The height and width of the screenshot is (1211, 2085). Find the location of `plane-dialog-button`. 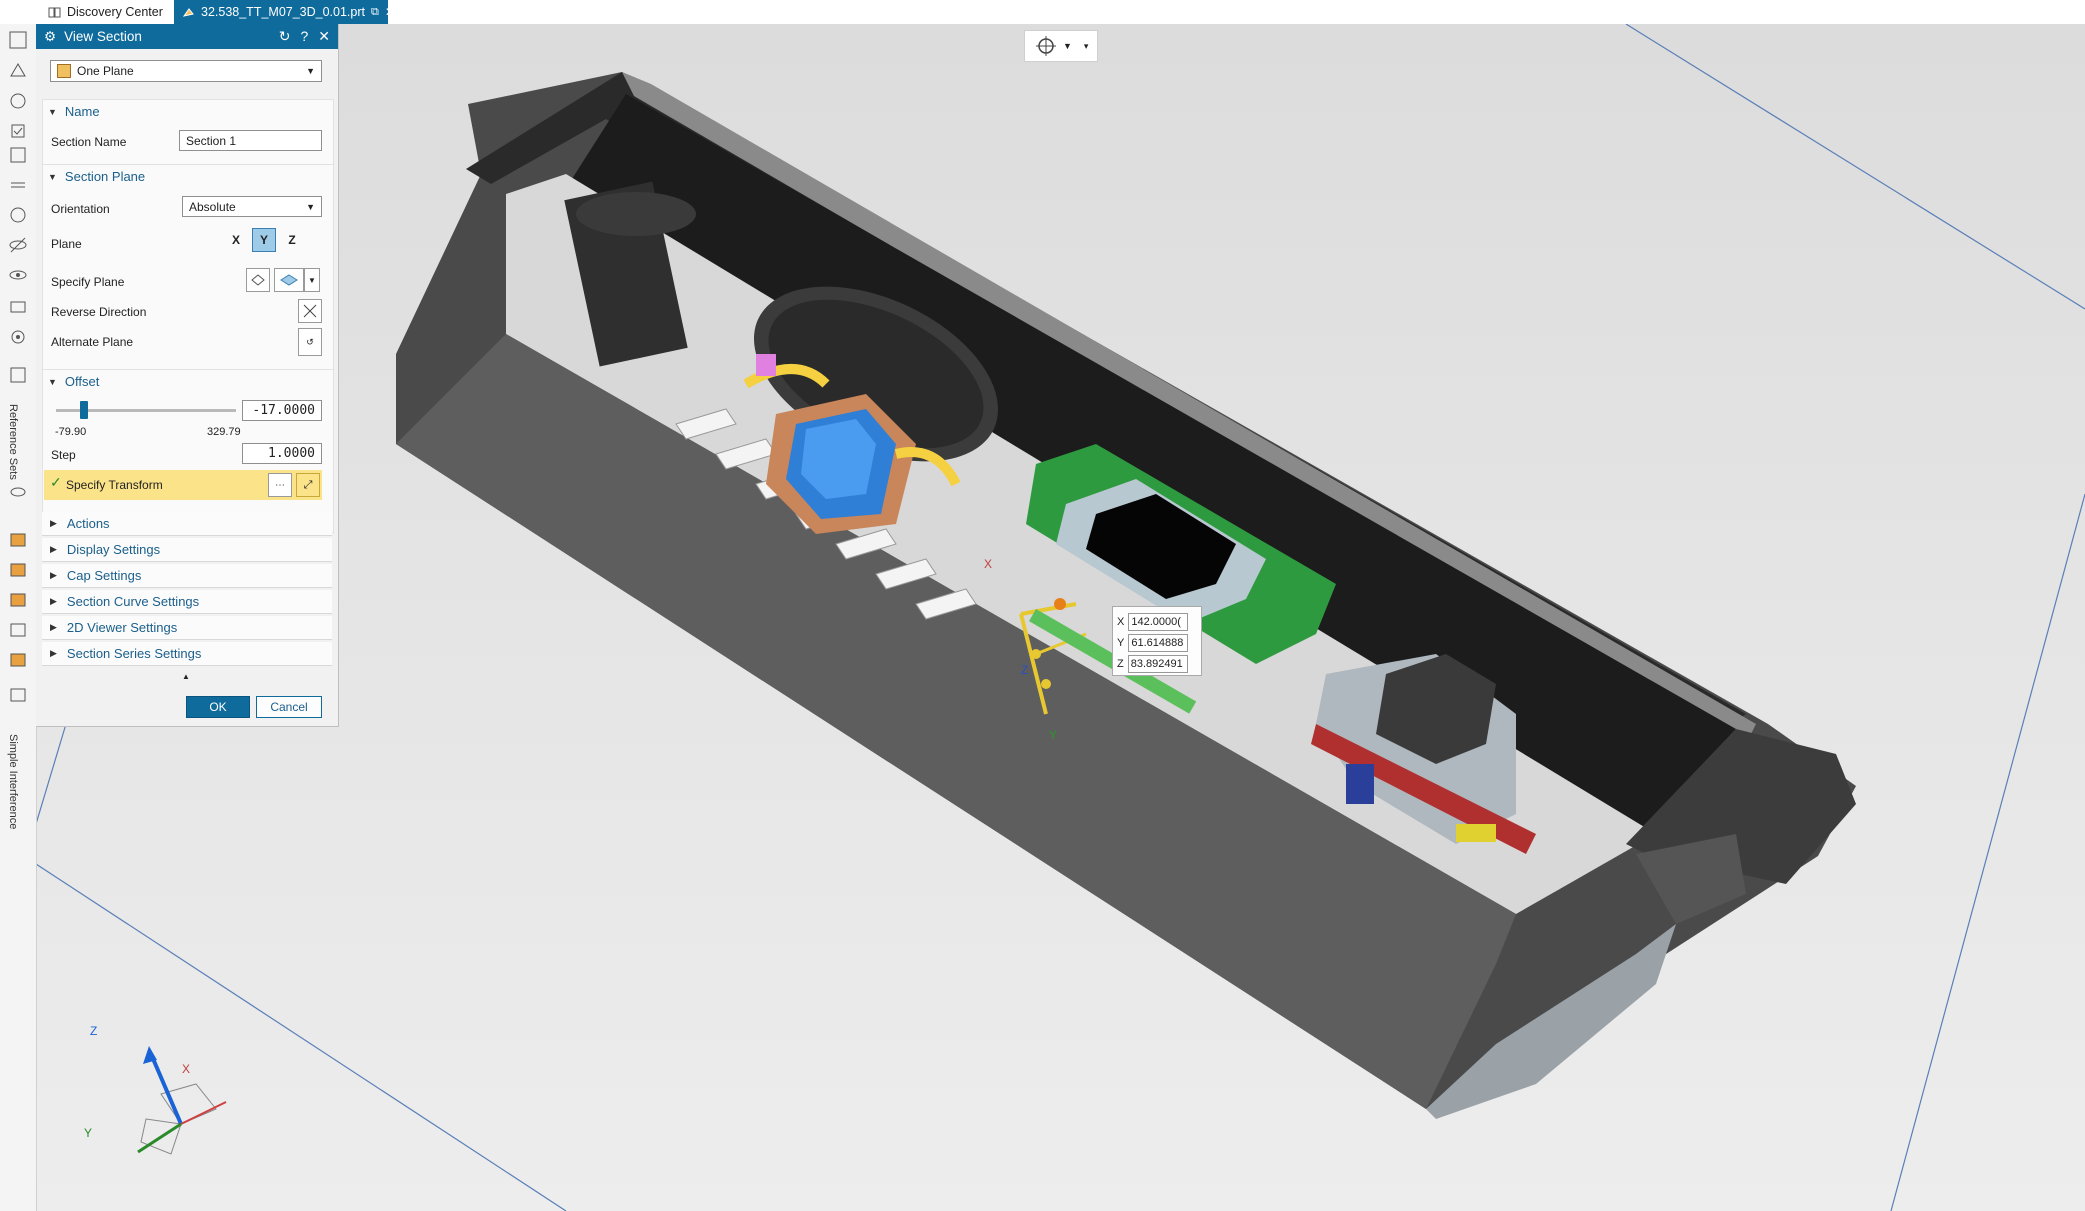

plane-dialog-button is located at coordinates (289, 280).